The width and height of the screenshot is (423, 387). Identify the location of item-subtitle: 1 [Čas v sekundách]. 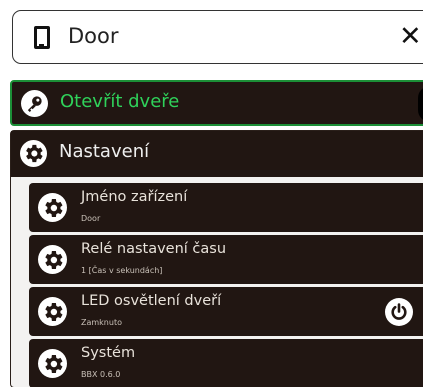
(122, 270).